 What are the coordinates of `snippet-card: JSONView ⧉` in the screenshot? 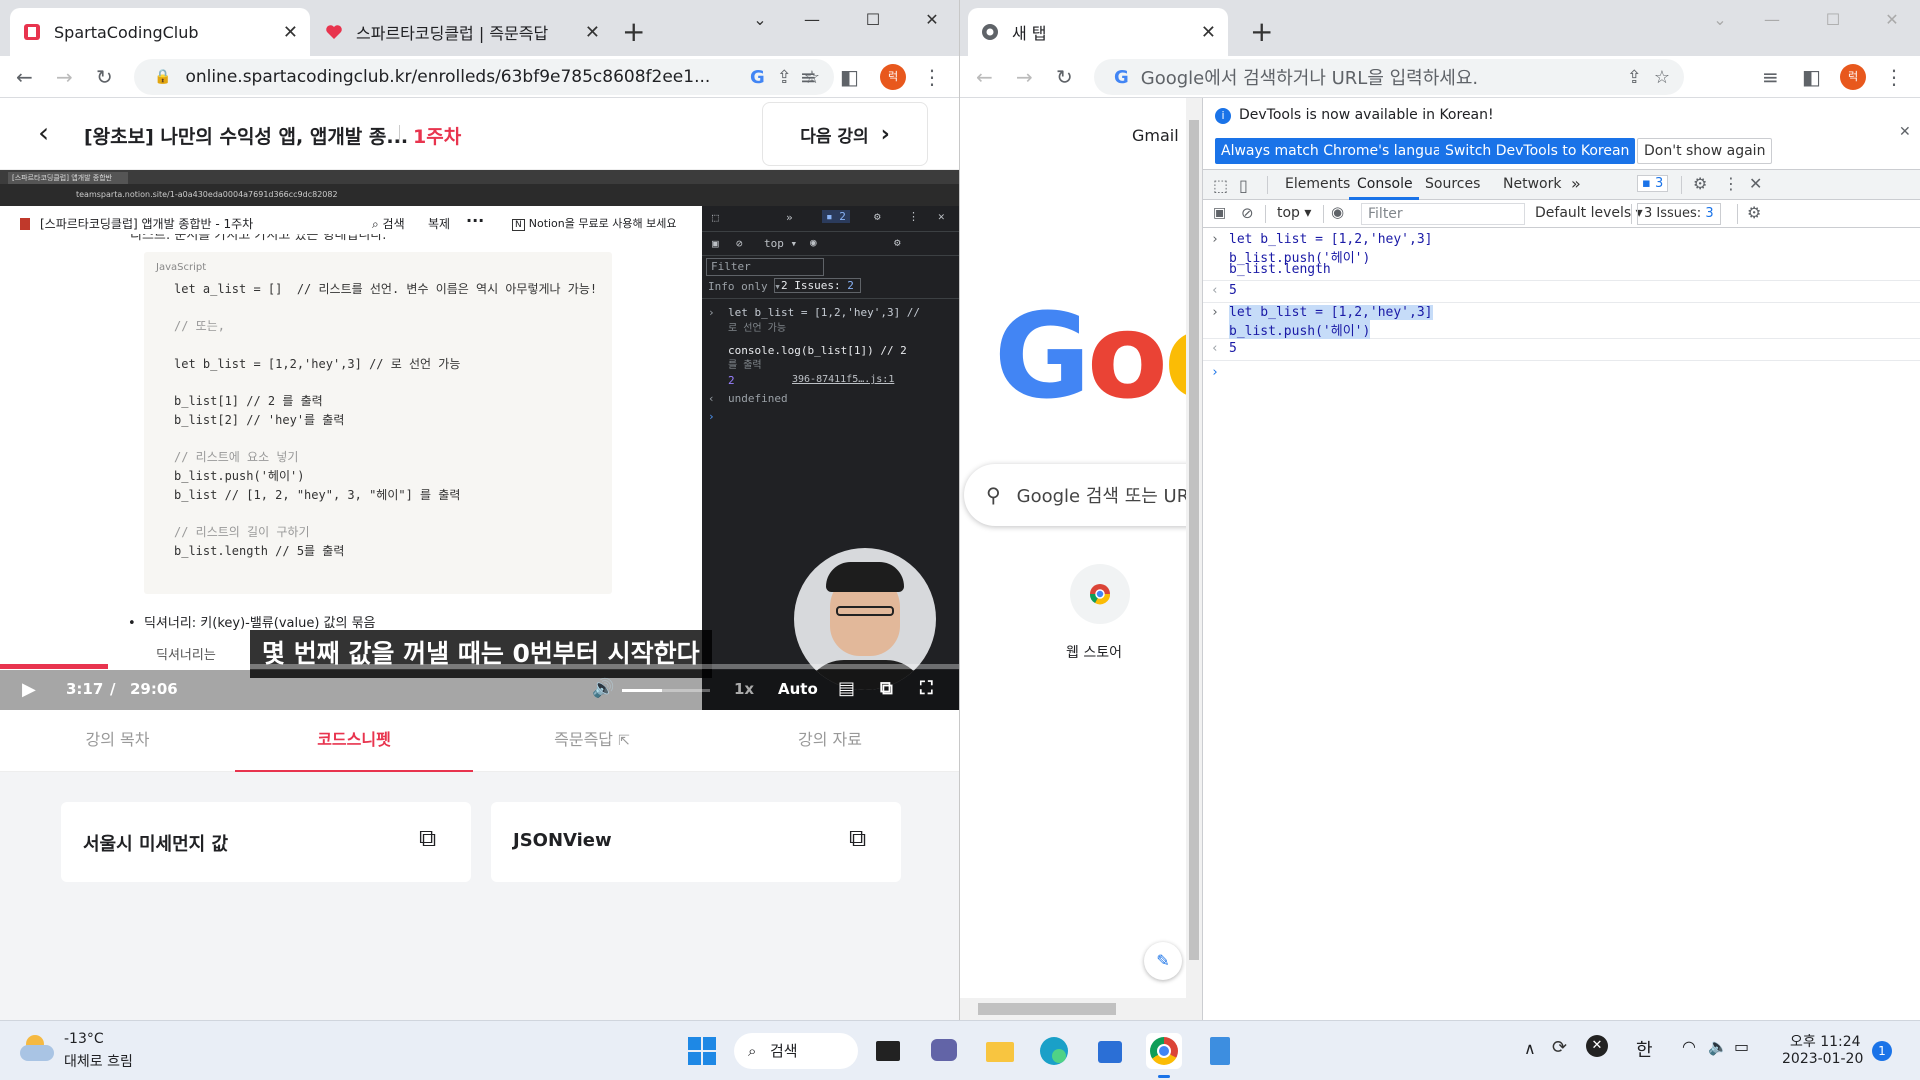 It's located at (696, 842).